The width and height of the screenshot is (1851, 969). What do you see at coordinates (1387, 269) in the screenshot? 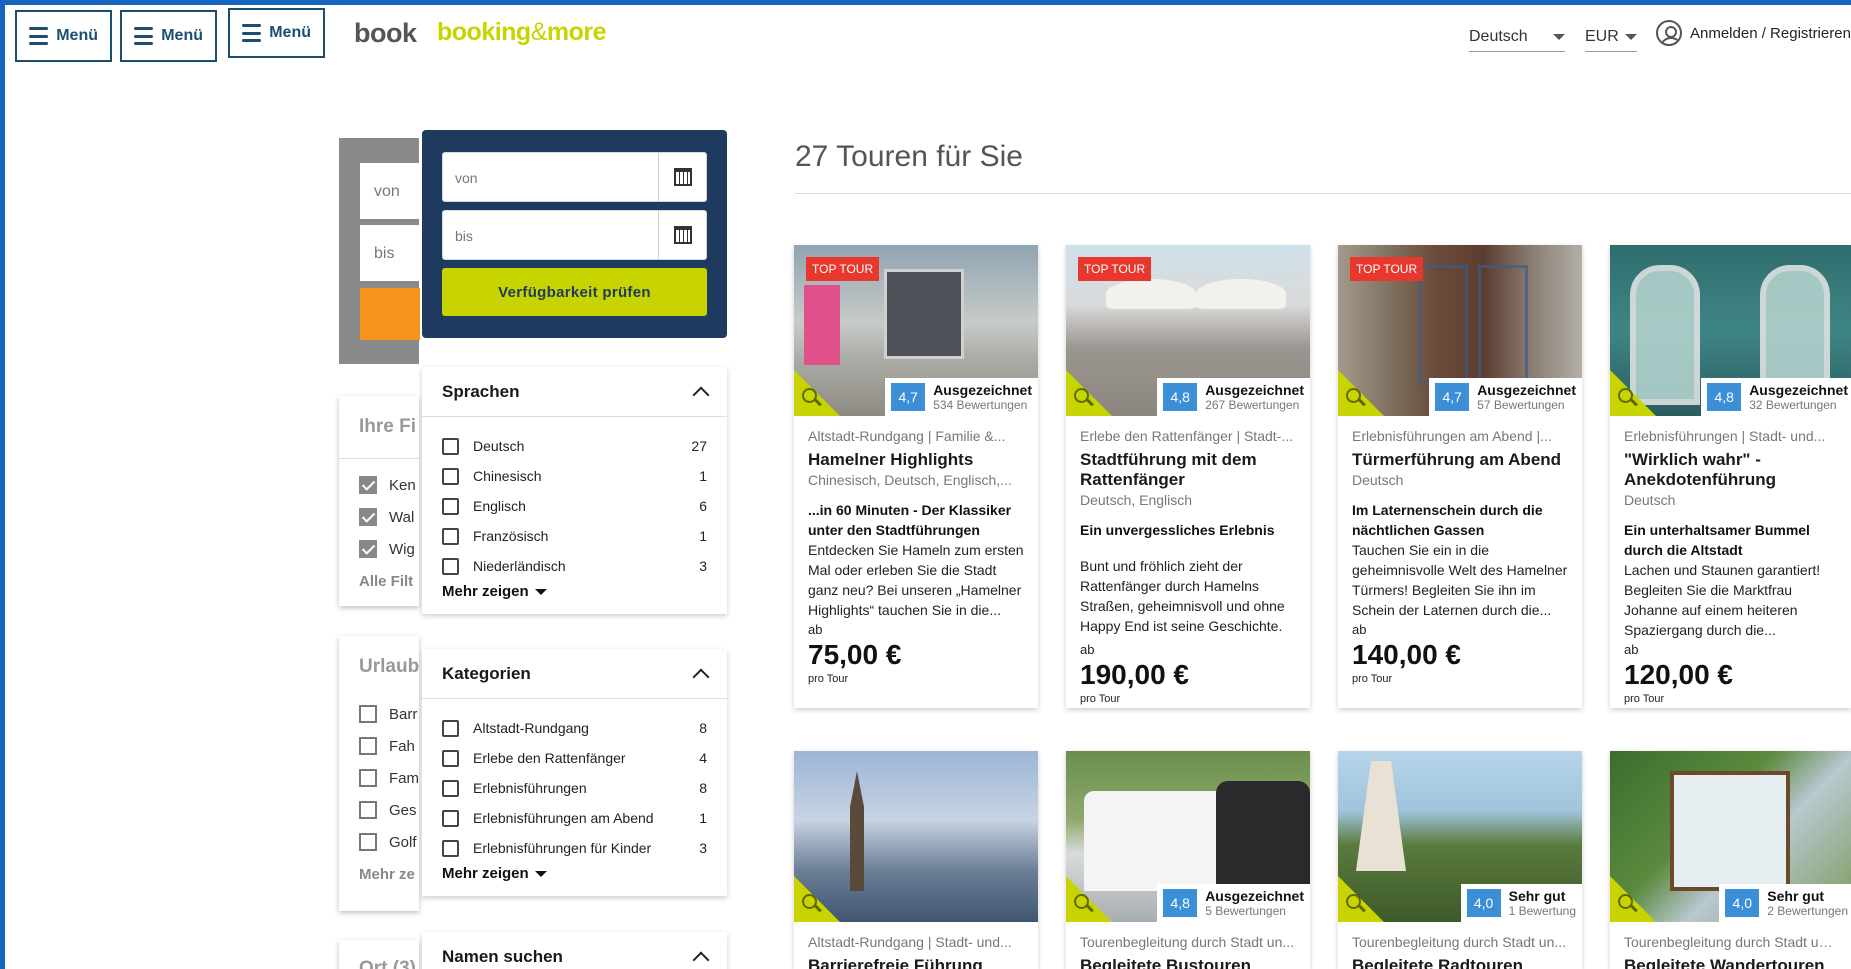
I see `top-tour-badge: TOP TOUR` at bounding box center [1387, 269].